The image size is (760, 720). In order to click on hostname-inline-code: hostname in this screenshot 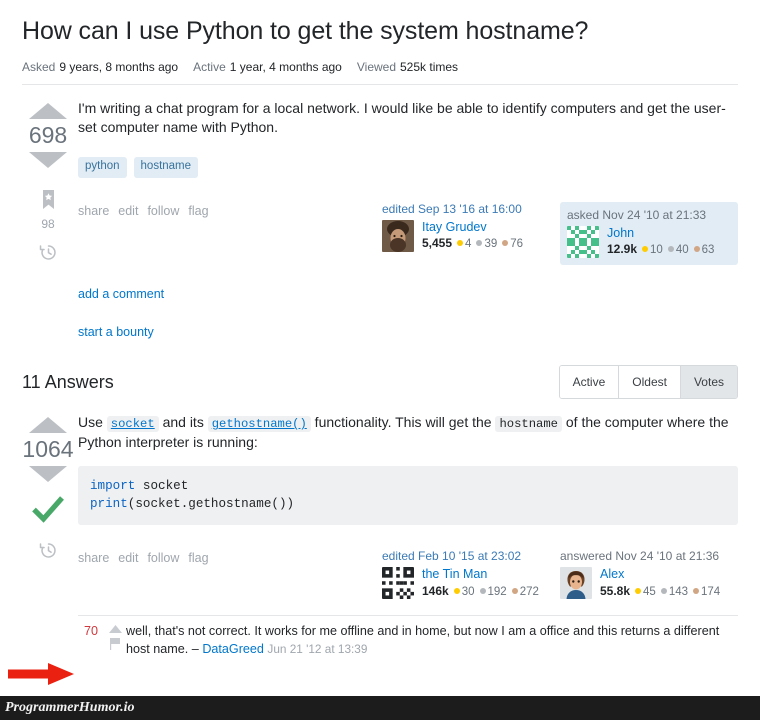, I will do `click(528, 424)`.